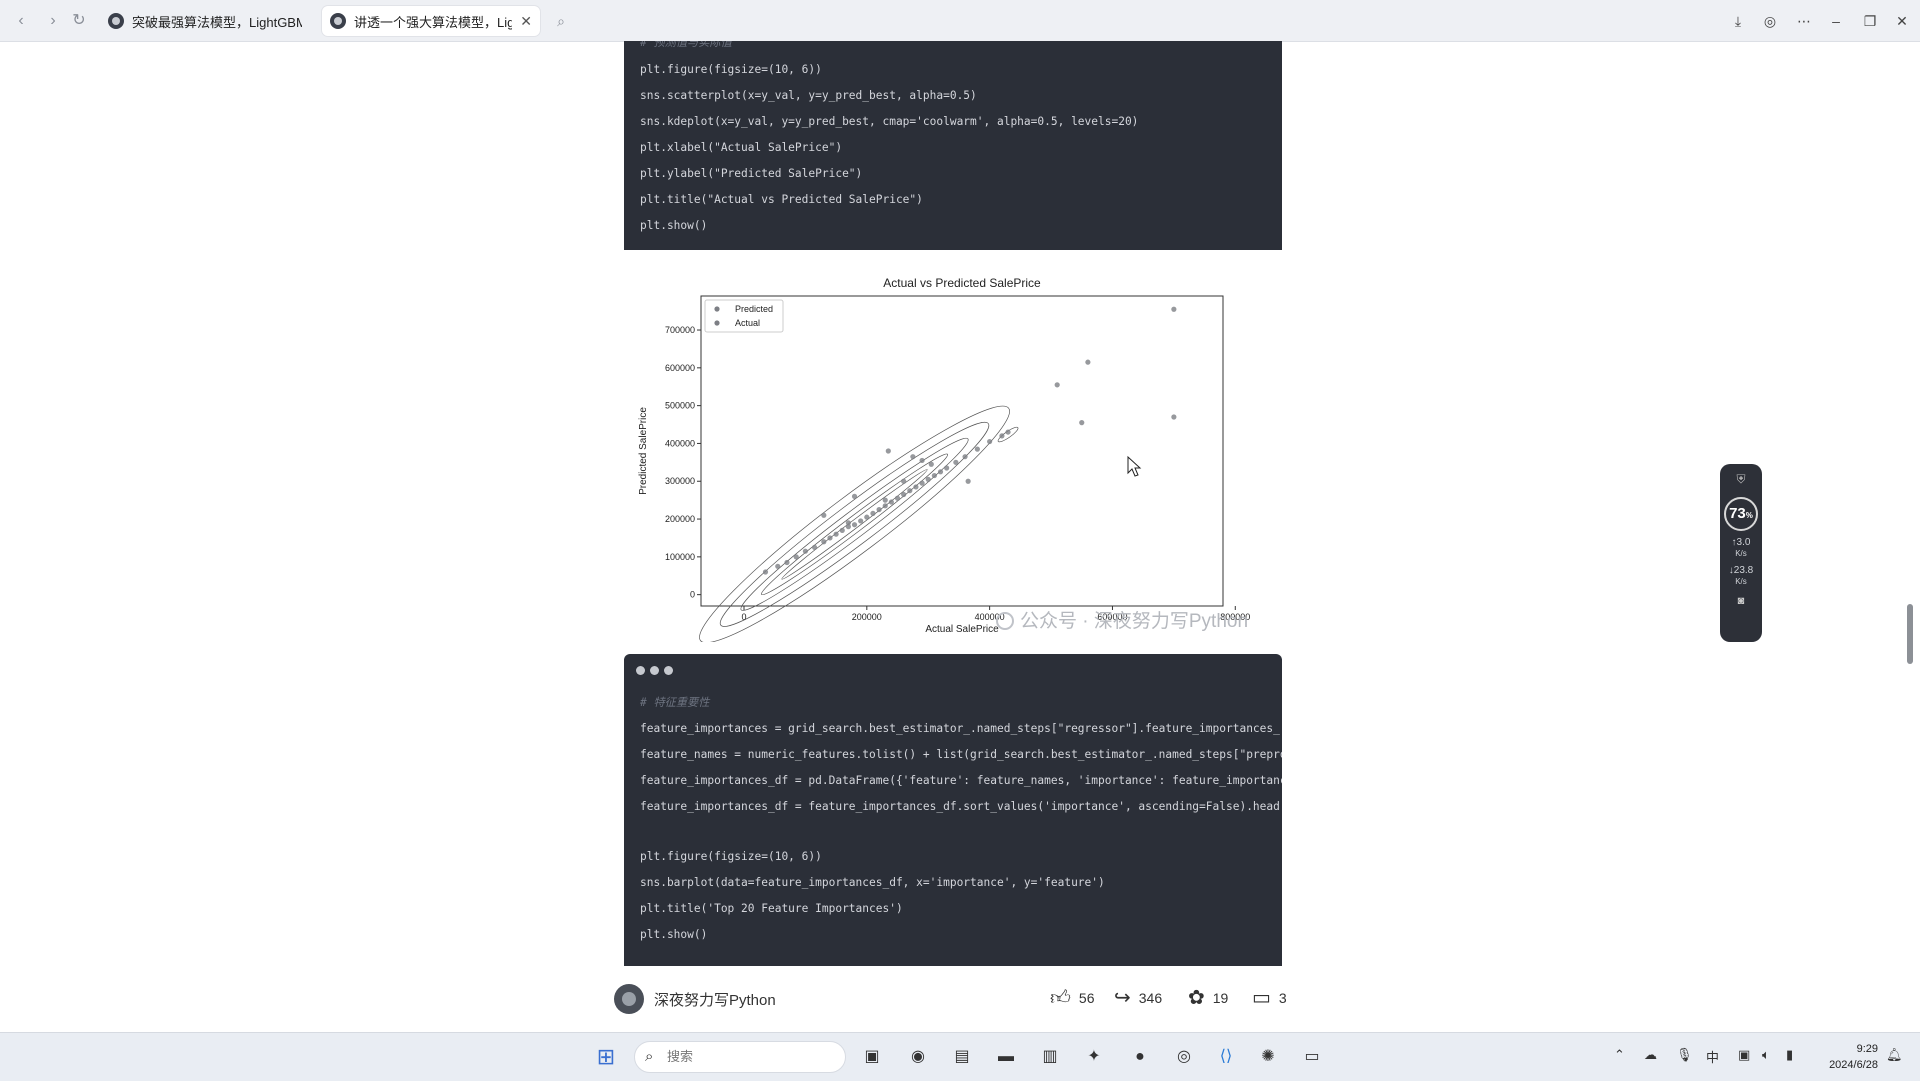 The height and width of the screenshot is (1081, 1920). Describe the element at coordinates (1269, 998) in the screenshot. I see `comment-button: ▭ 3` at that location.